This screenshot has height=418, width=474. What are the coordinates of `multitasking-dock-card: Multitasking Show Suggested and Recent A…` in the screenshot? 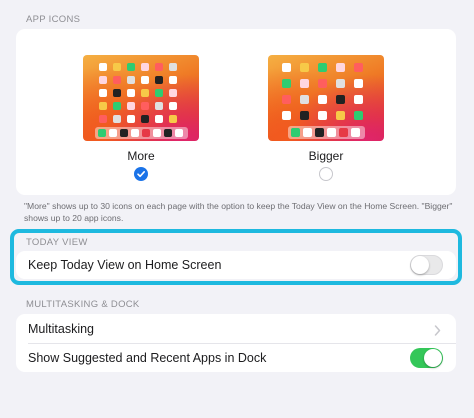 It's located at (236, 343).